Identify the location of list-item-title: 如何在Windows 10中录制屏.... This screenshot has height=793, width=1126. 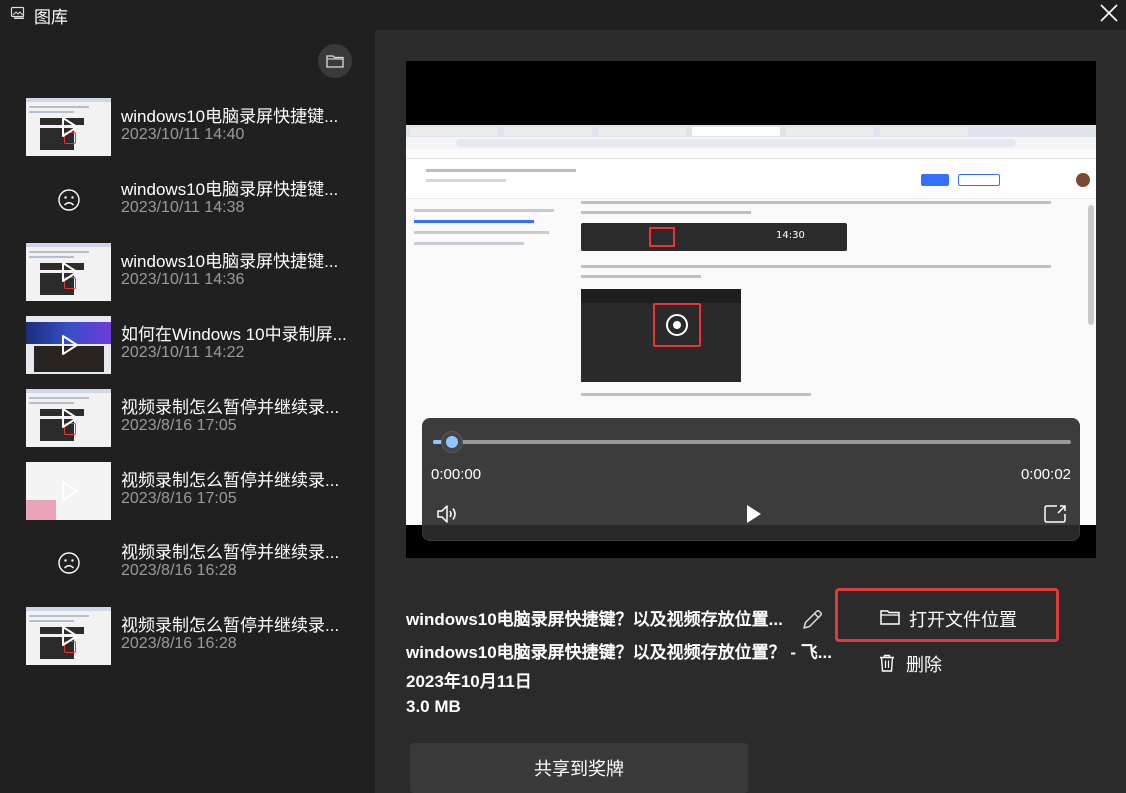
(234, 334).